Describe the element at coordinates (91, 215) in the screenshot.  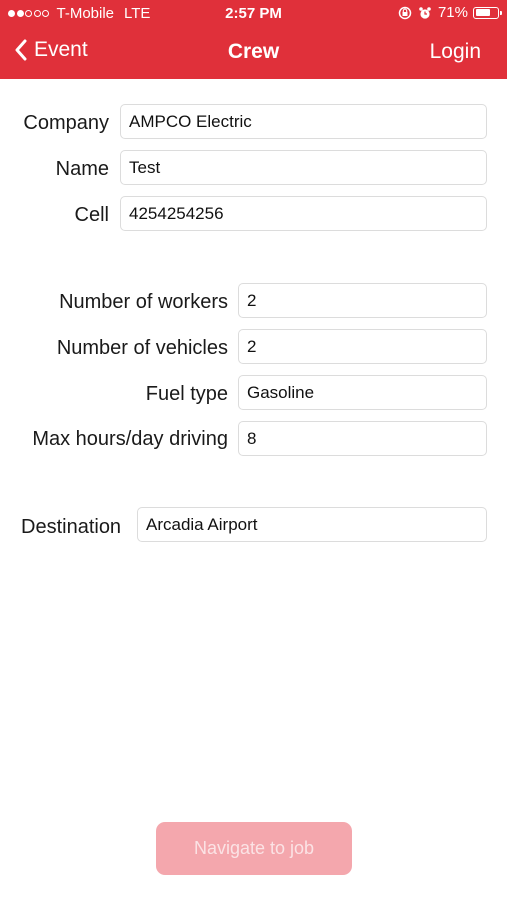
I see `cell-label: Cell` at that location.